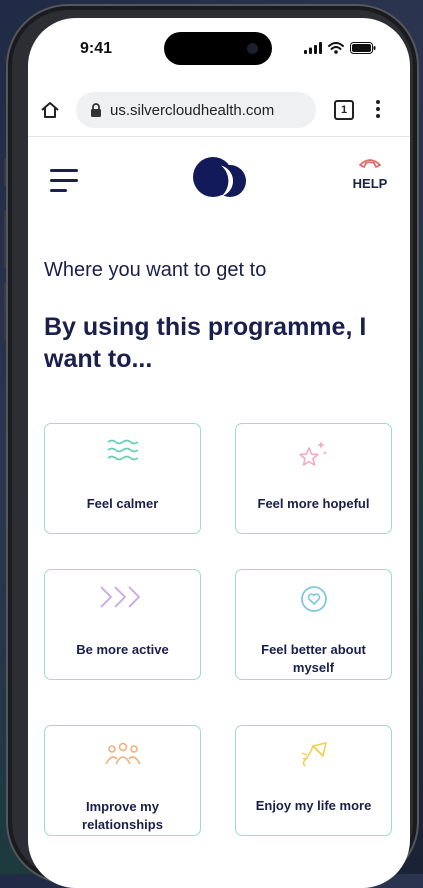  I want to click on browser-toolbar: us.silvercloudhealth.com 1, so click(219, 110).